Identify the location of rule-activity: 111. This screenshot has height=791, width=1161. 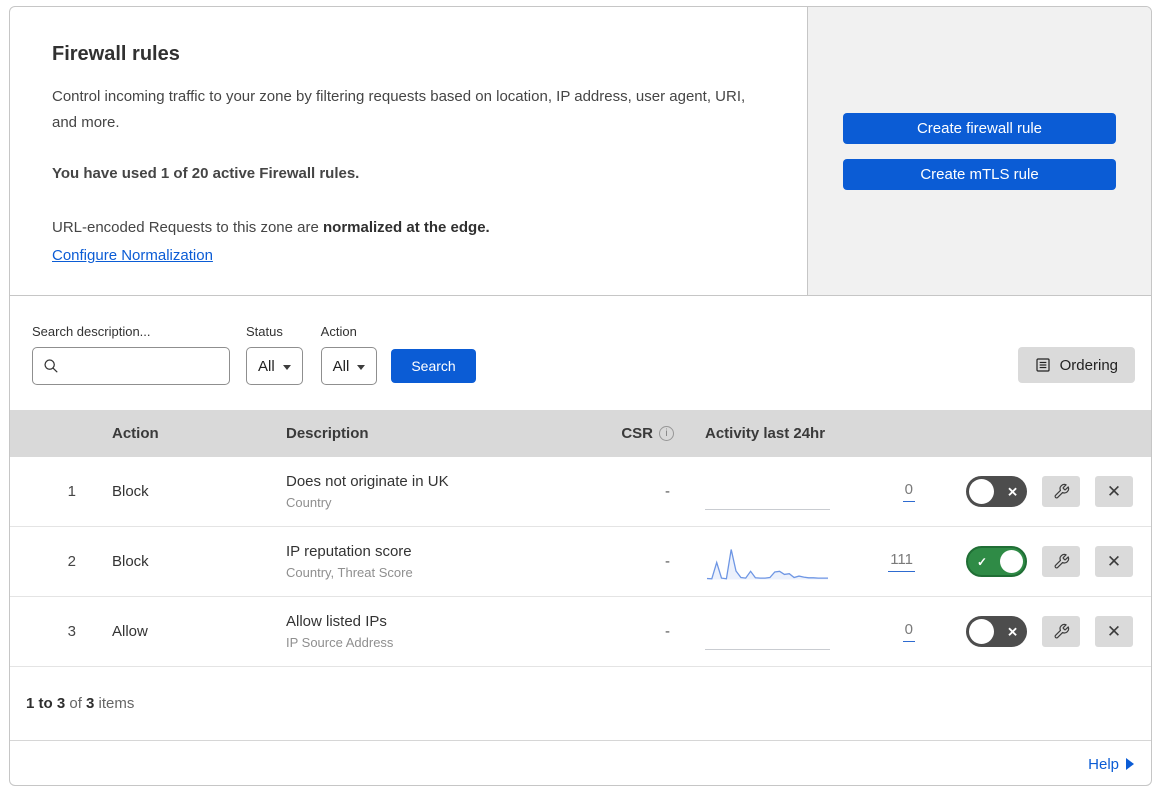
(805, 561).